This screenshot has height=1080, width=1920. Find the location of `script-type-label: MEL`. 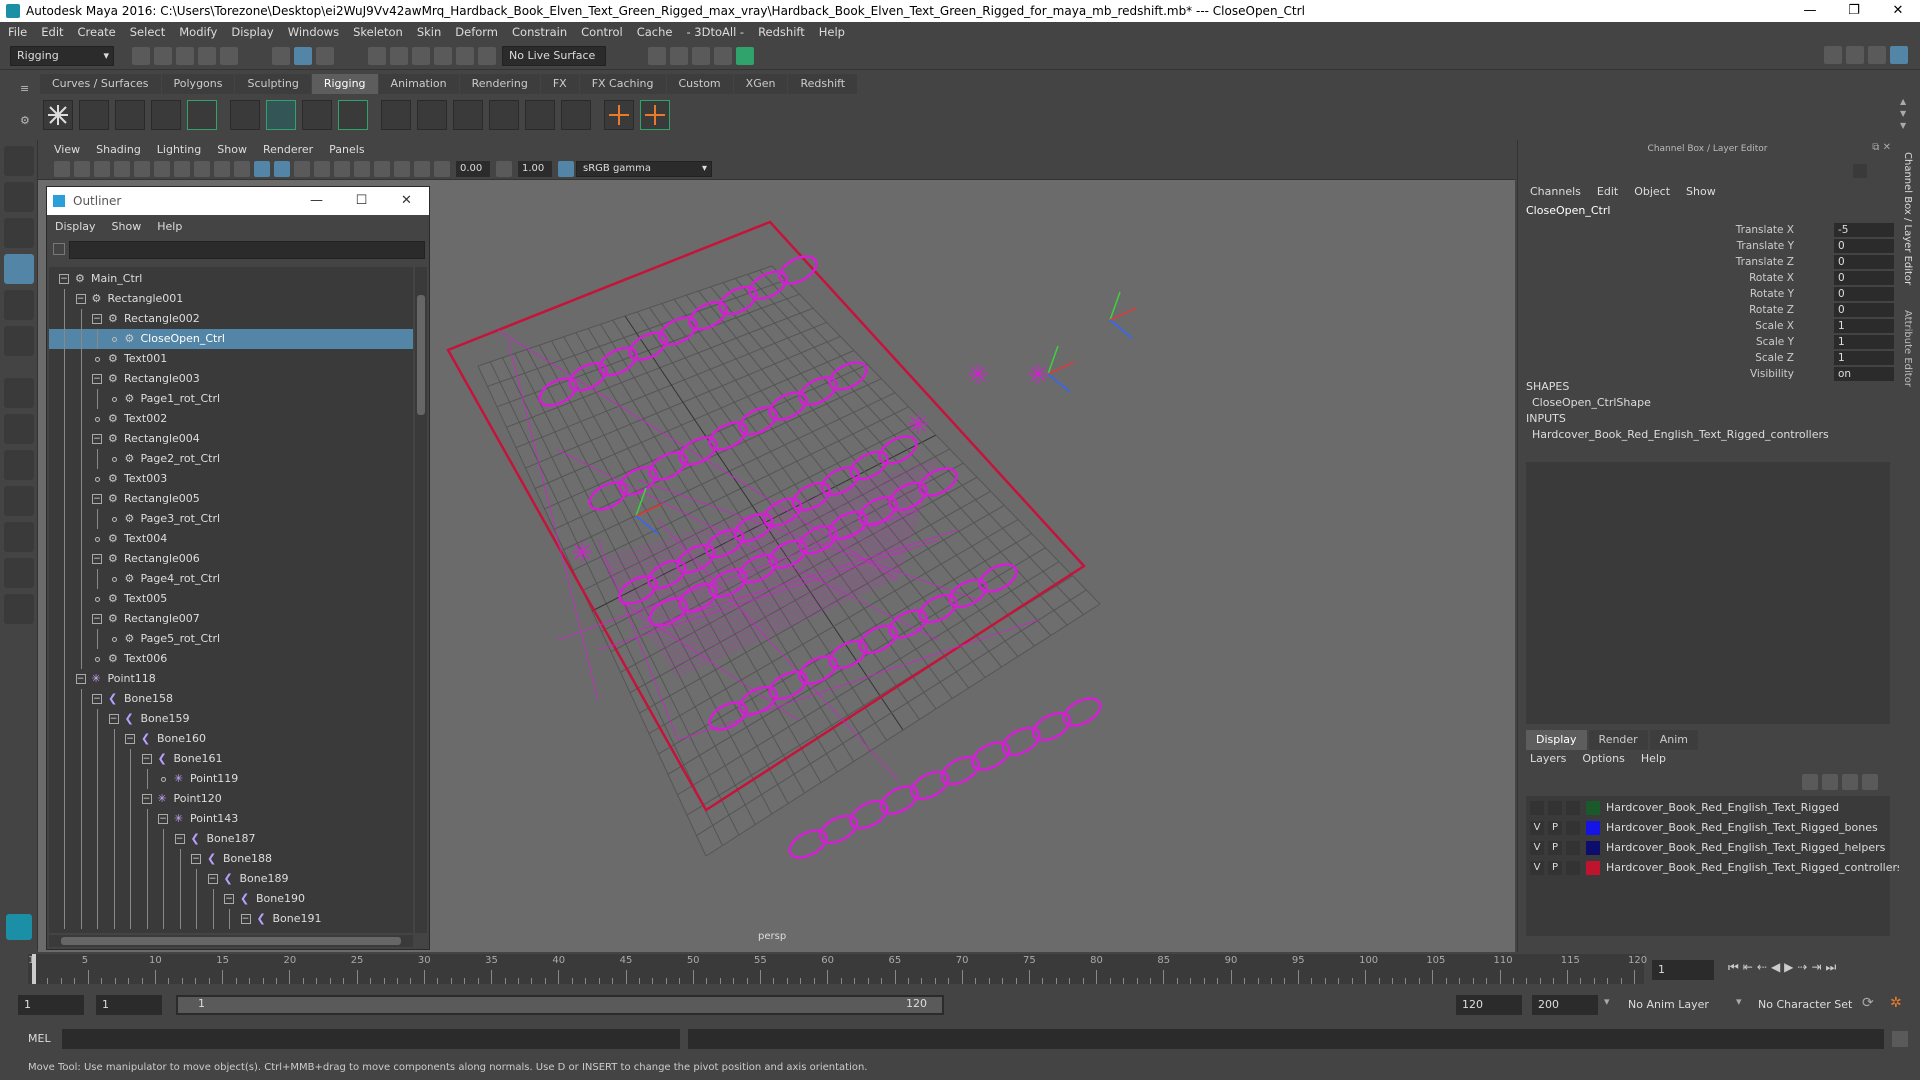

script-type-label: MEL is located at coordinates (39, 1038).